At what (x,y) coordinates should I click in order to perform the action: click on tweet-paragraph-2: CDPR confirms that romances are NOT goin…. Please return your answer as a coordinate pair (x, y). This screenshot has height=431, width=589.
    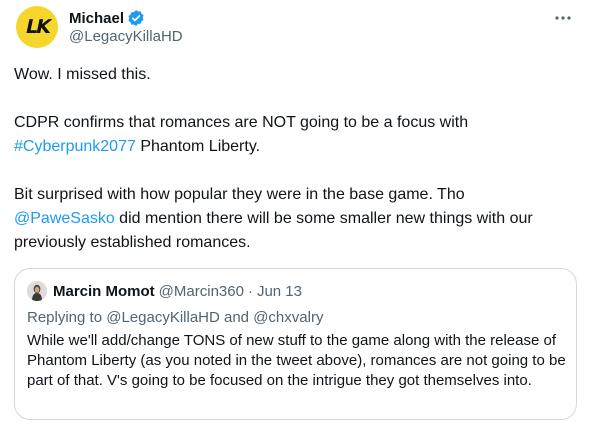
    Looking at the image, I should click on (294, 135).